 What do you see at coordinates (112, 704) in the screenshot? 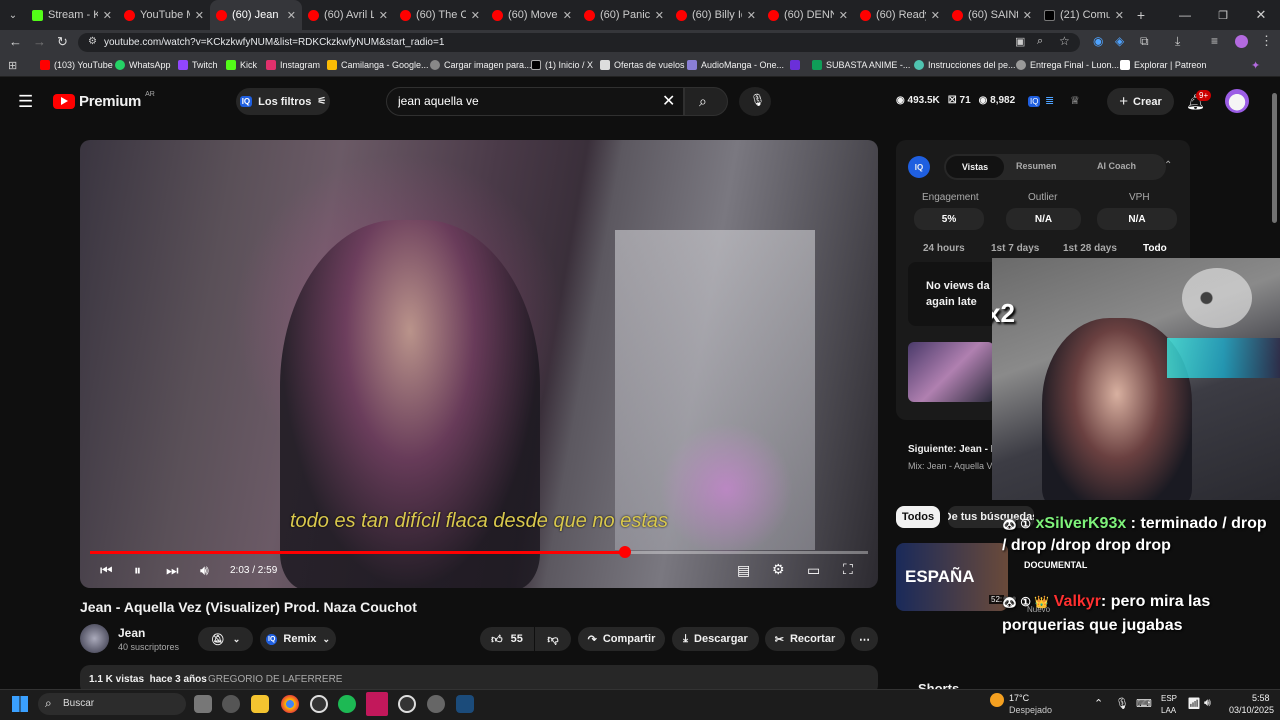
I see `taskbar-search: ⌕ Buscar` at bounding box center [112, 704].